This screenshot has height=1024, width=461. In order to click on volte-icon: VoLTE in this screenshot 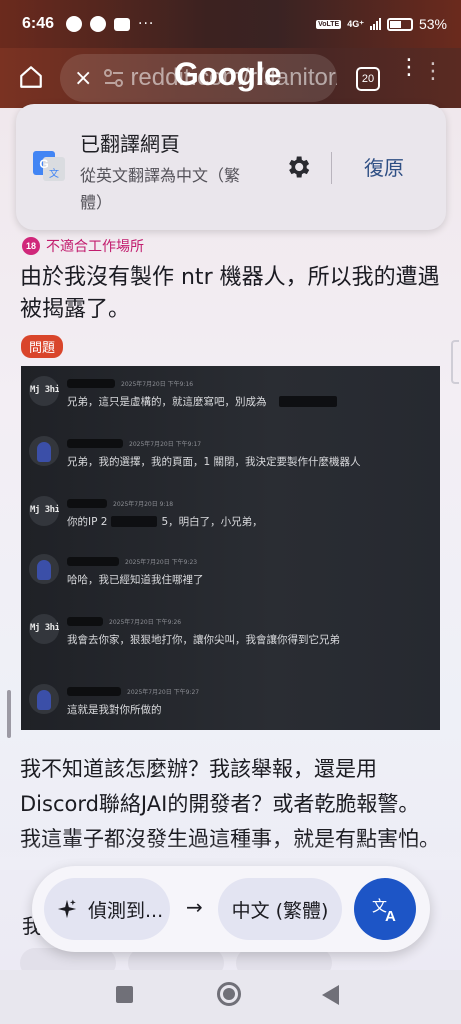, I will do `click(329, 24)`.